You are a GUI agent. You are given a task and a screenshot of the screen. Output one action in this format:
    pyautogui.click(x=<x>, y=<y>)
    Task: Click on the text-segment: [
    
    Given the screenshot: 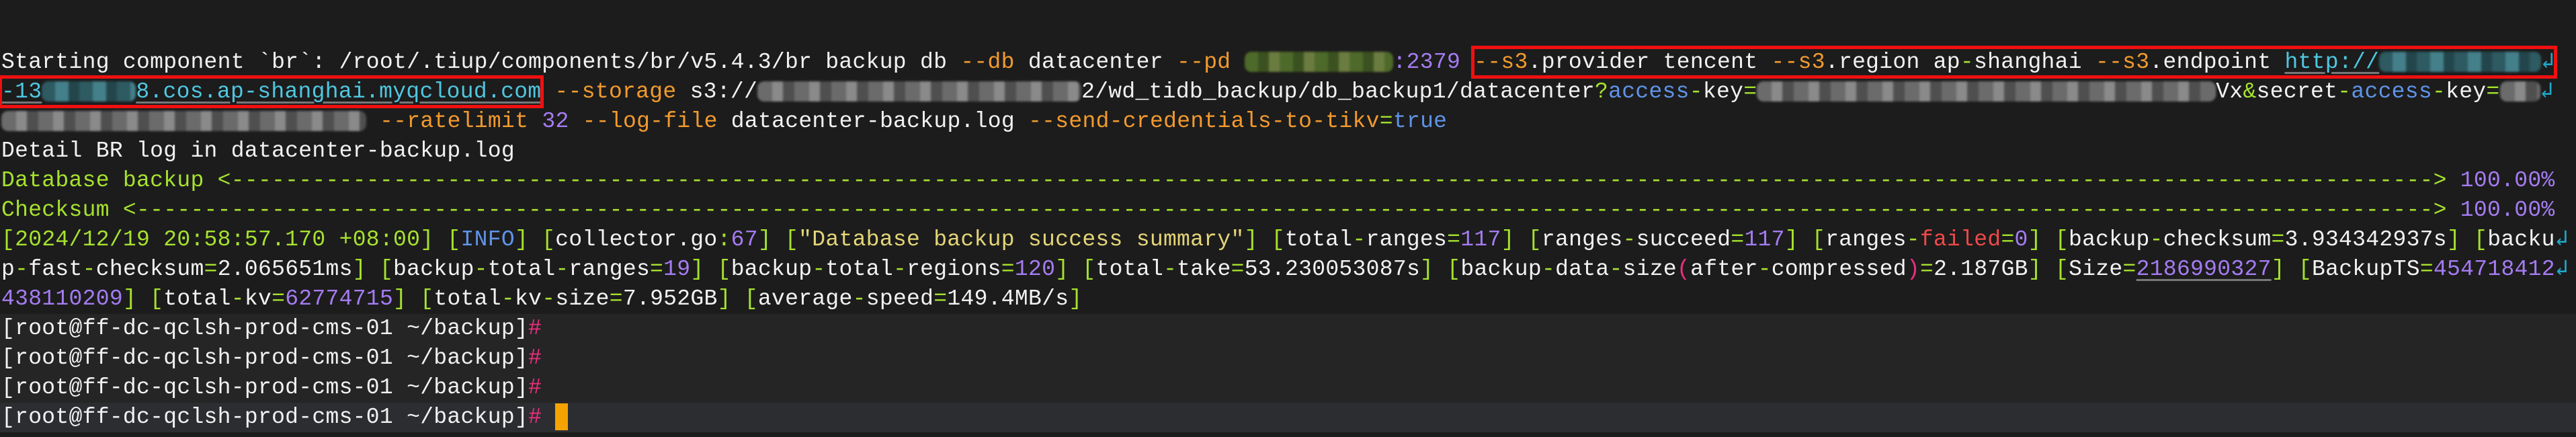 What is the action you would take?
    pyautogui.click(x=8, y=239)
    